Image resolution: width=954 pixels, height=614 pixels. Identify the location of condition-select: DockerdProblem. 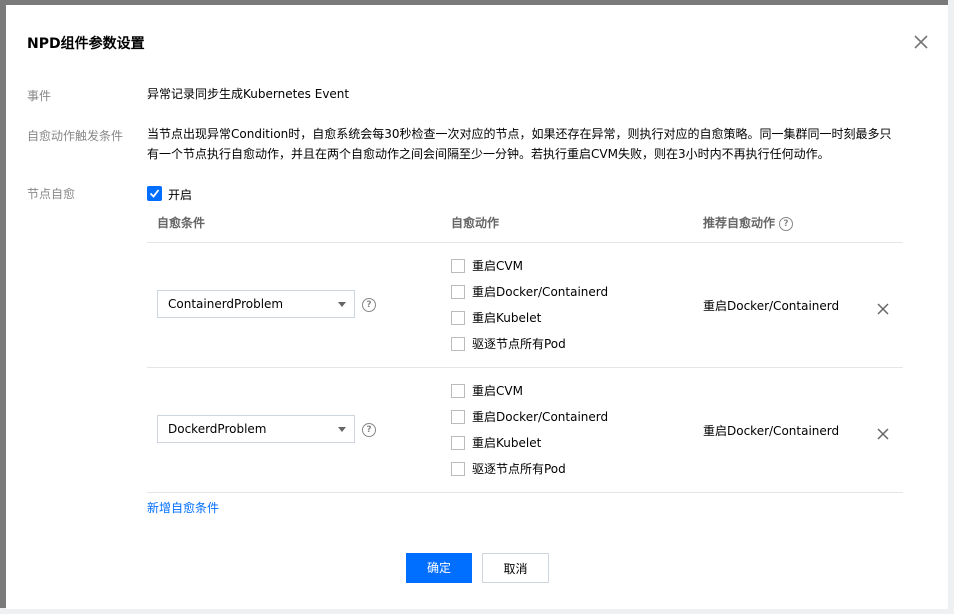
(256, 429).